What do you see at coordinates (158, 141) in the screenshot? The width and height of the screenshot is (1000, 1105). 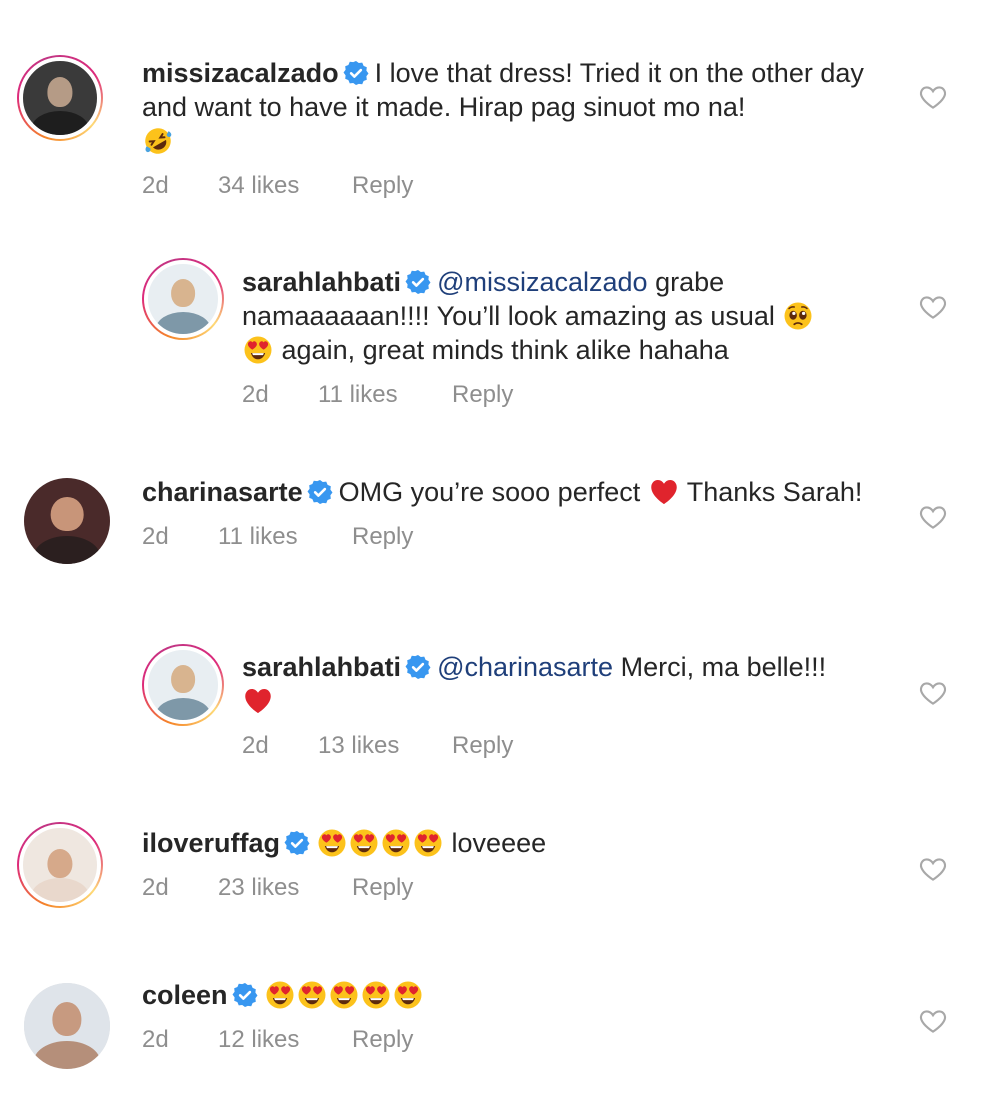 I see `rofl-emoji` at bounding box center [158, 141].